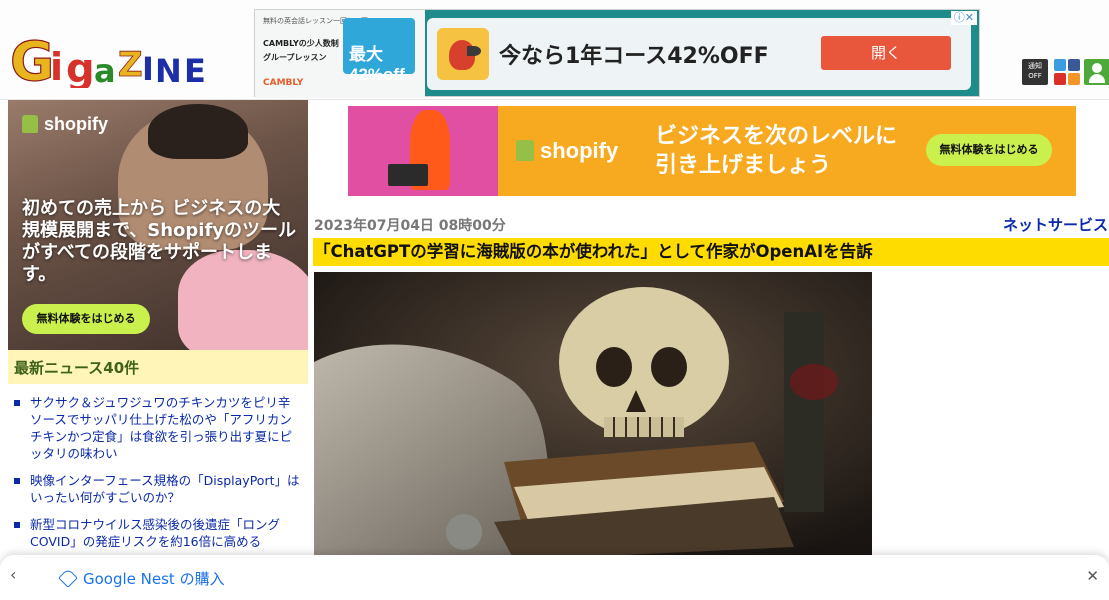 The height and width of the screenshot is (600, 1109). What do you see at coordinates (1055, 224) in the screenshot?
I see `article-category-link: ネットサービス` at bounding box center [1055, 224].